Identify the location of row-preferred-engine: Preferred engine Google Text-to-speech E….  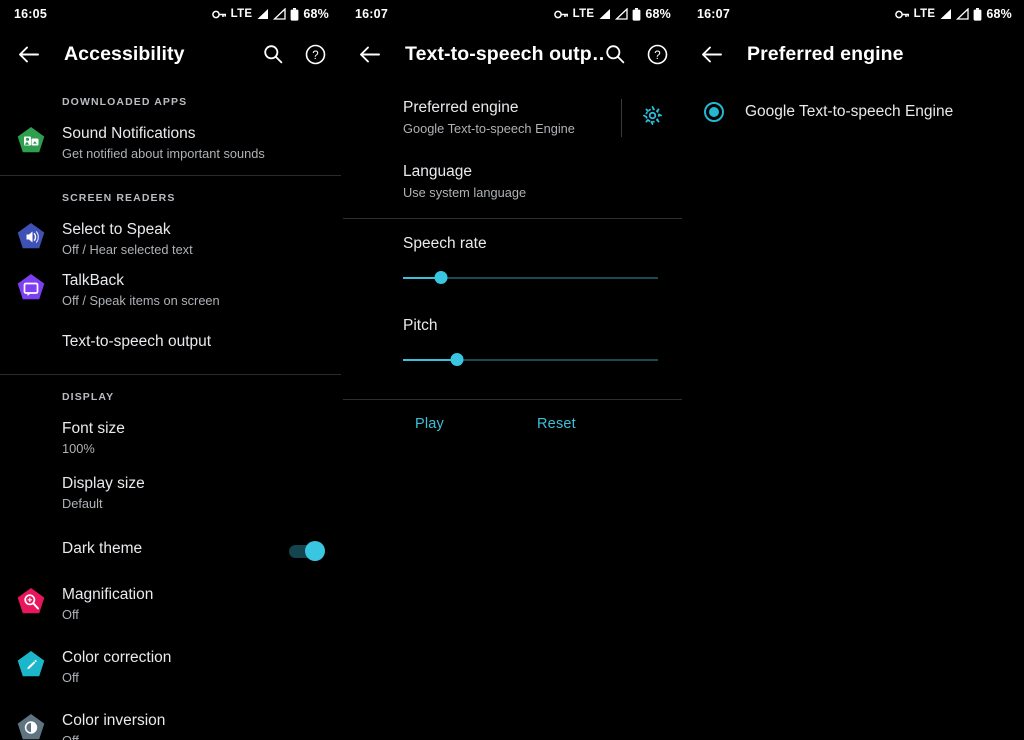
(512, 116).